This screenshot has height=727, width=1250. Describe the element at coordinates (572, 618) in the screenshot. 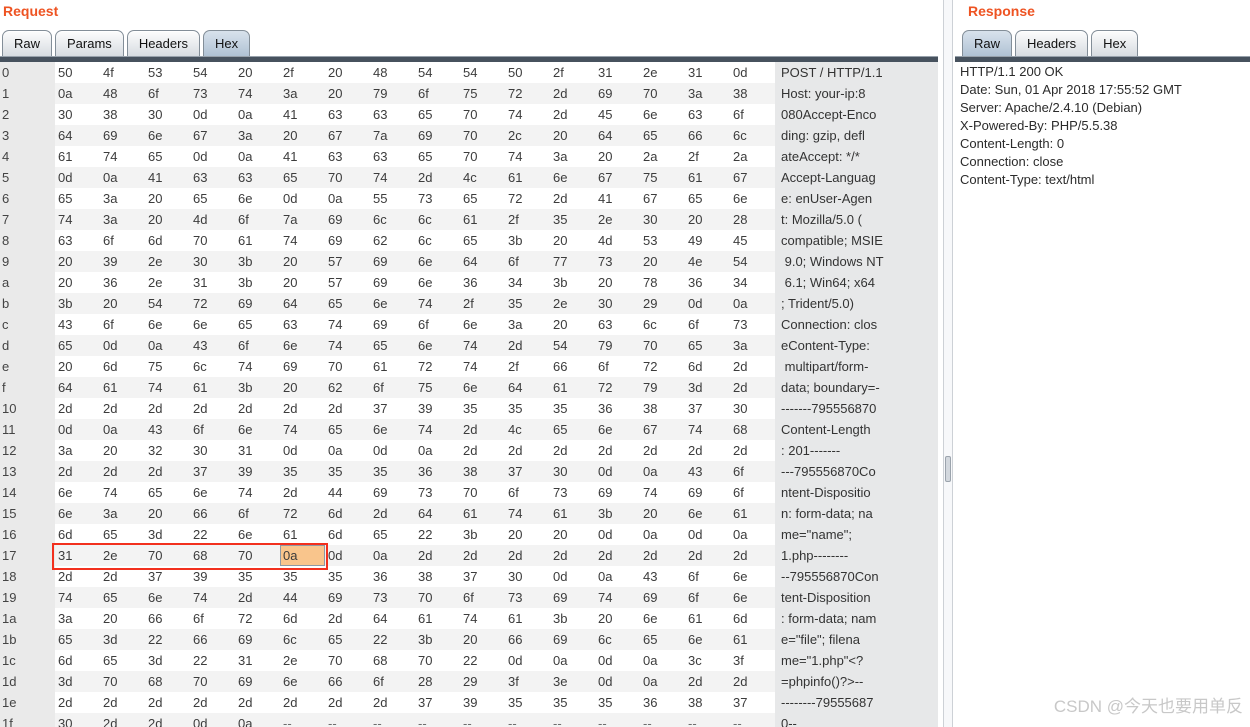

I see `hex-byte: 3b` at that location.